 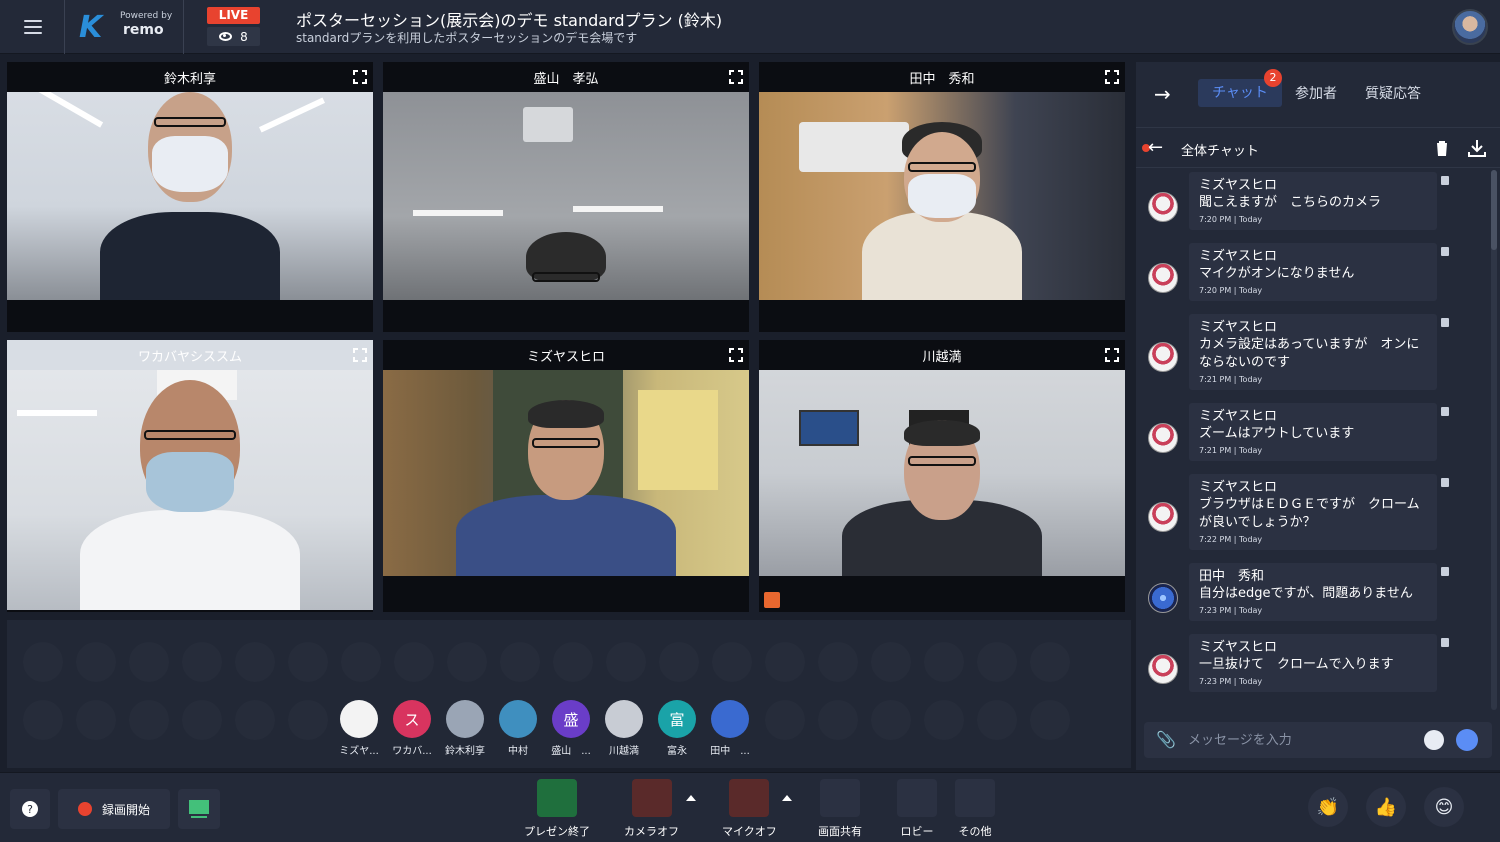 I want to click on tile-name: ミズヤスヒロ, so click(x=565, y=357).